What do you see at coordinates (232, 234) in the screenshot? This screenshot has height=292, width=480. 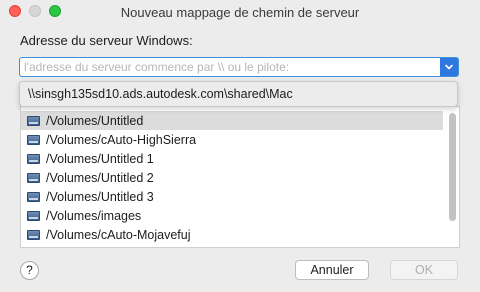 I see `volume-row: /Volumes/cAuto-Mojavefuj` at bounding box center [232, 234].